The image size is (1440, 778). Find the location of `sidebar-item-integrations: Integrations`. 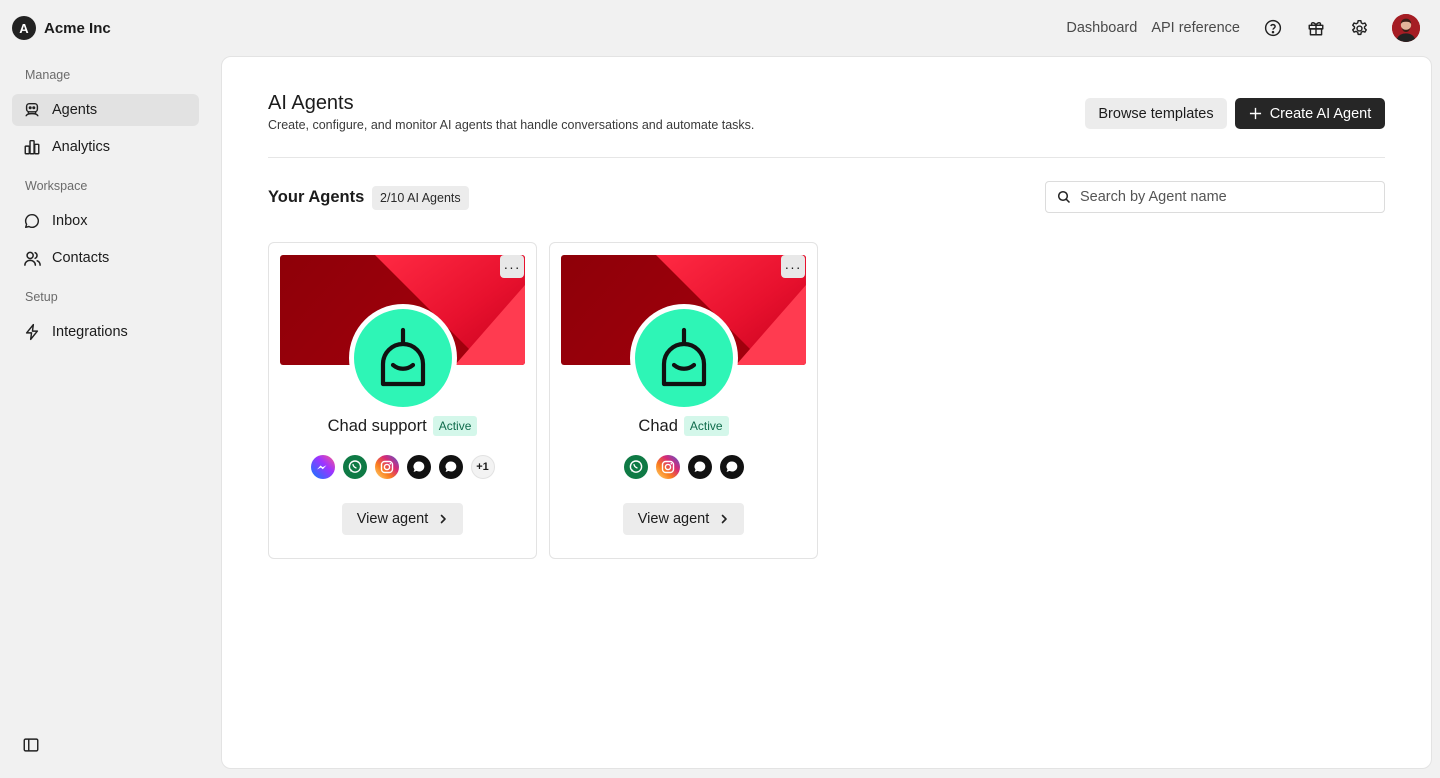

sidebar-item-integrations: Integrations is located at coordinates (105, 332).